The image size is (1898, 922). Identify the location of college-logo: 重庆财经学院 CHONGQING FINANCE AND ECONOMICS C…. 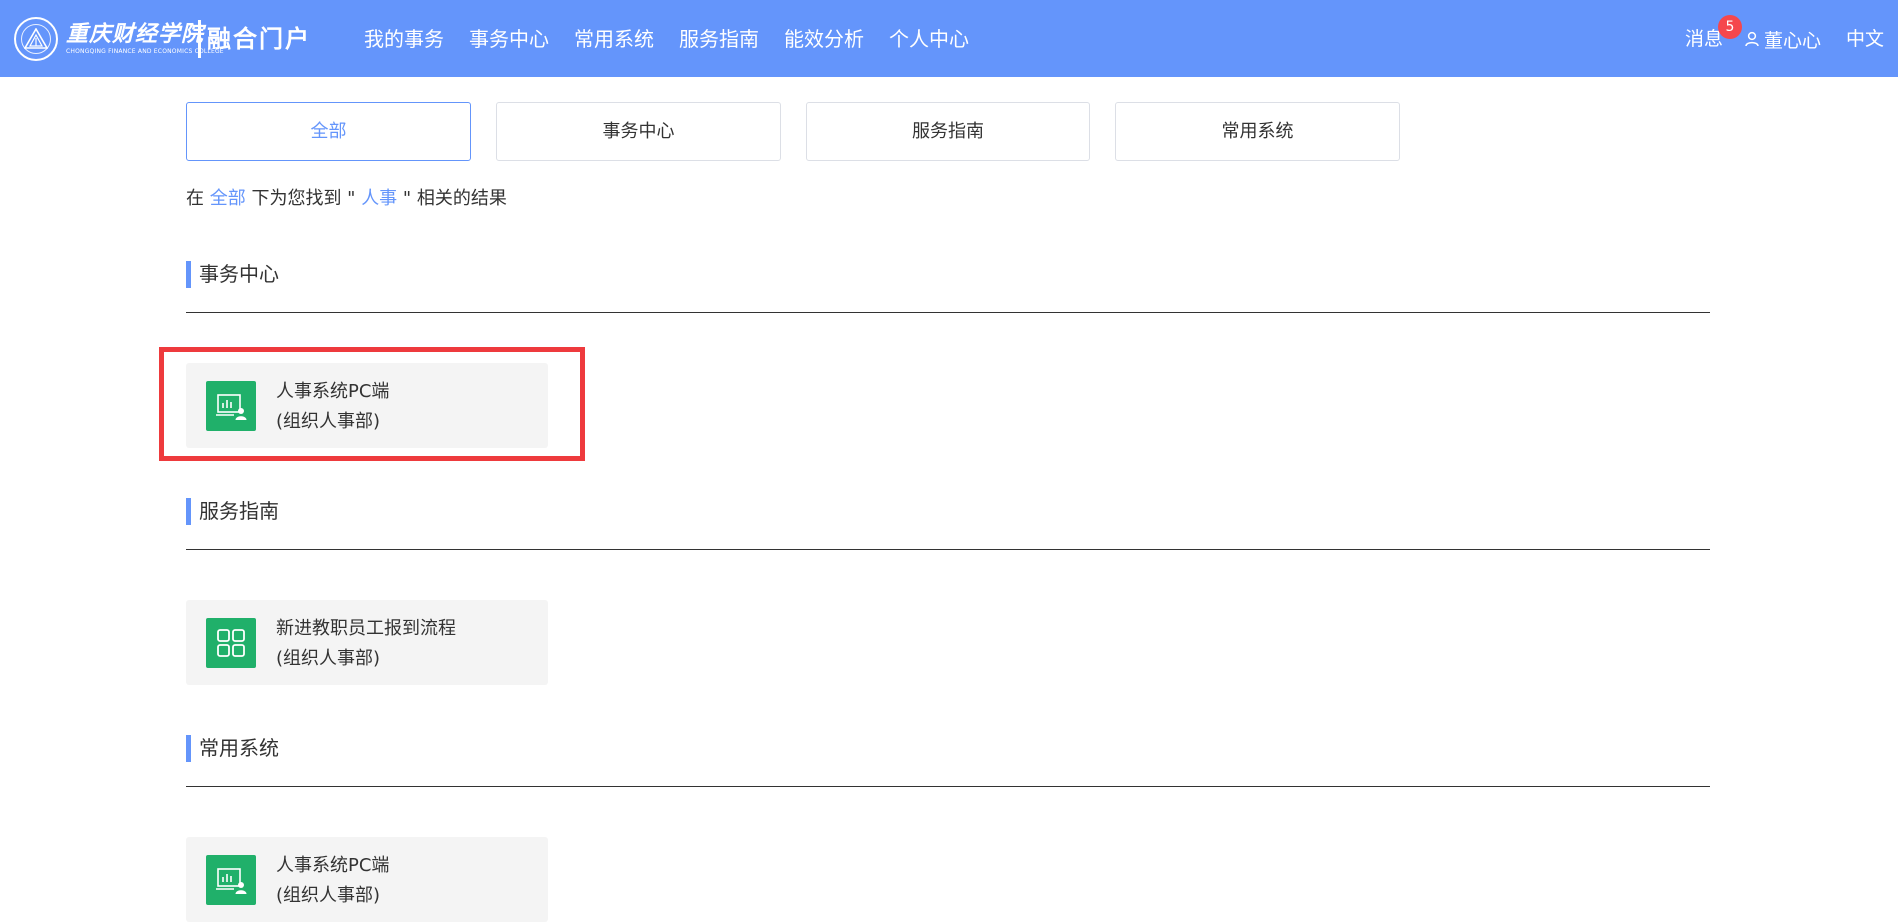
(119, 39).